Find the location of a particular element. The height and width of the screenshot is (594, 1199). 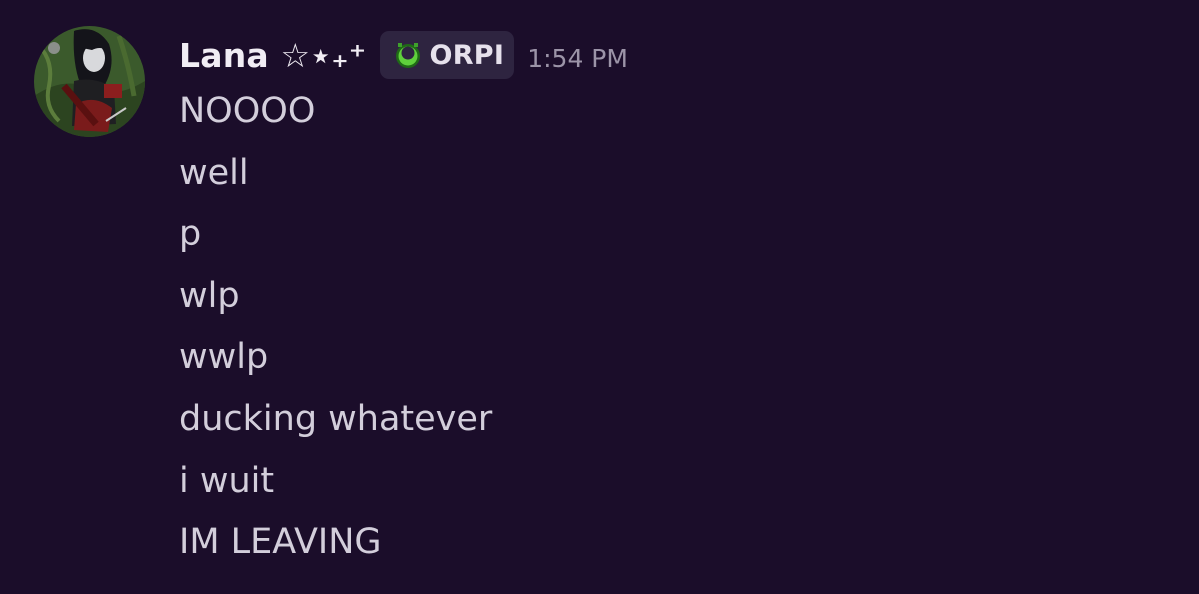

message-line: ducking whatever is located at coordinates (335, 421).